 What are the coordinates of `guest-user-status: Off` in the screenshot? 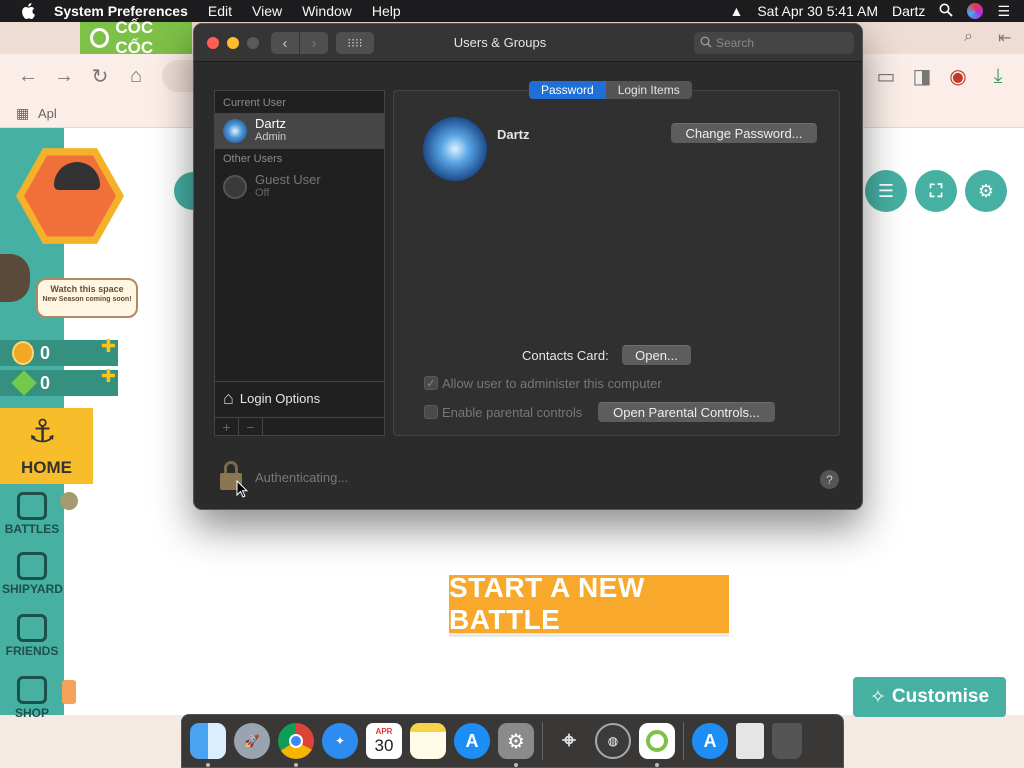 It's located at (262, 193).